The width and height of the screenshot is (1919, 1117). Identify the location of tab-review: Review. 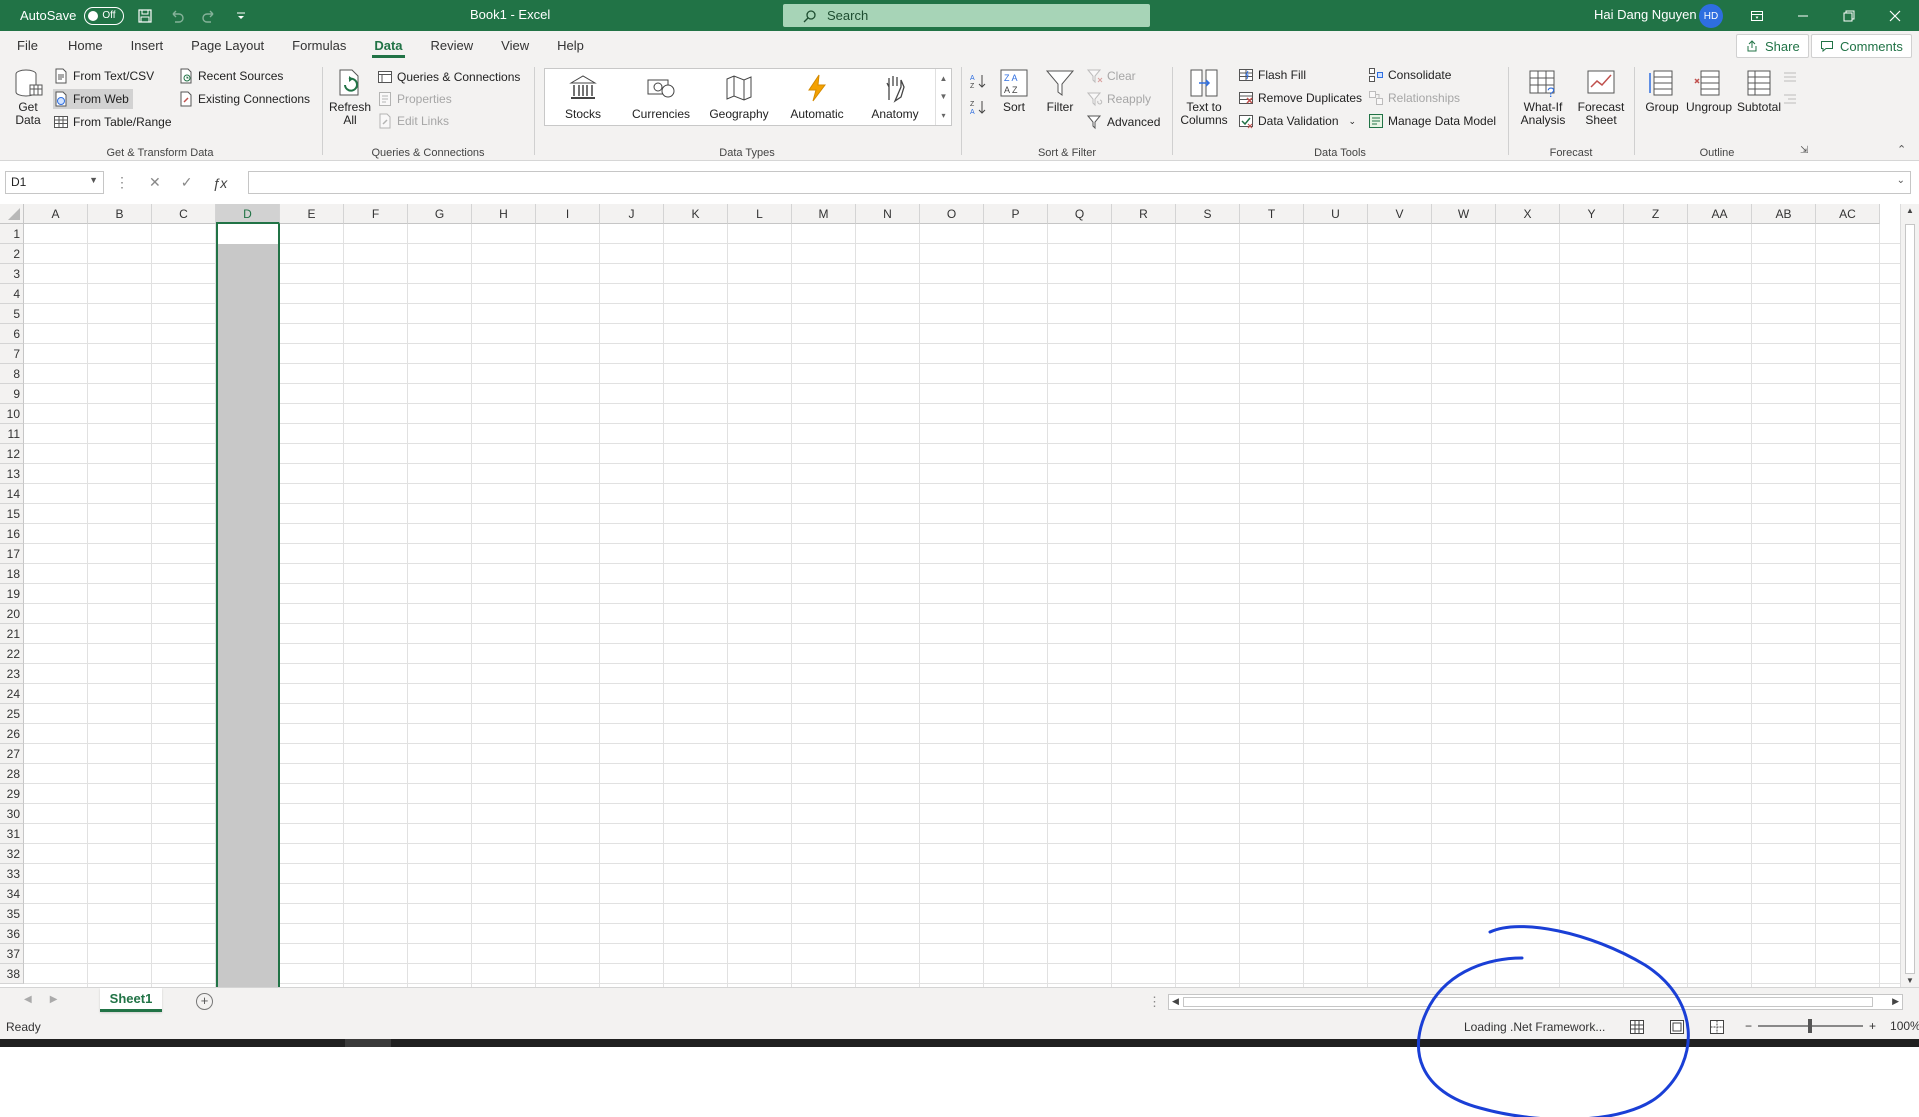
(452, 46).